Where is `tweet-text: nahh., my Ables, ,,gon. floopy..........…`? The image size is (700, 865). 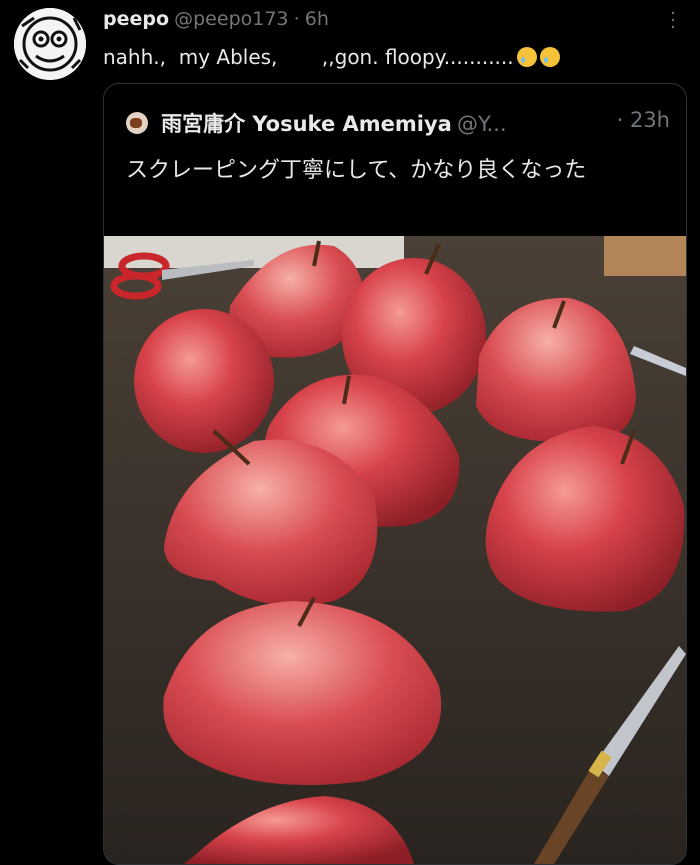 tweet-text: nahh., my Ables, ,,gon. floopy..........… is located at coordinates (331, 57).